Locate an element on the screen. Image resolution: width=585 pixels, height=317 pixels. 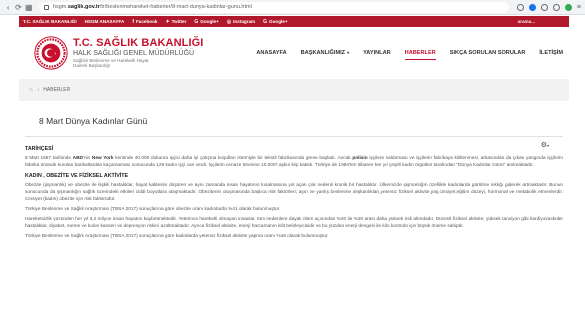
topbar-link-googleplus-2: G Google+ is located at coordinates (275, 22).